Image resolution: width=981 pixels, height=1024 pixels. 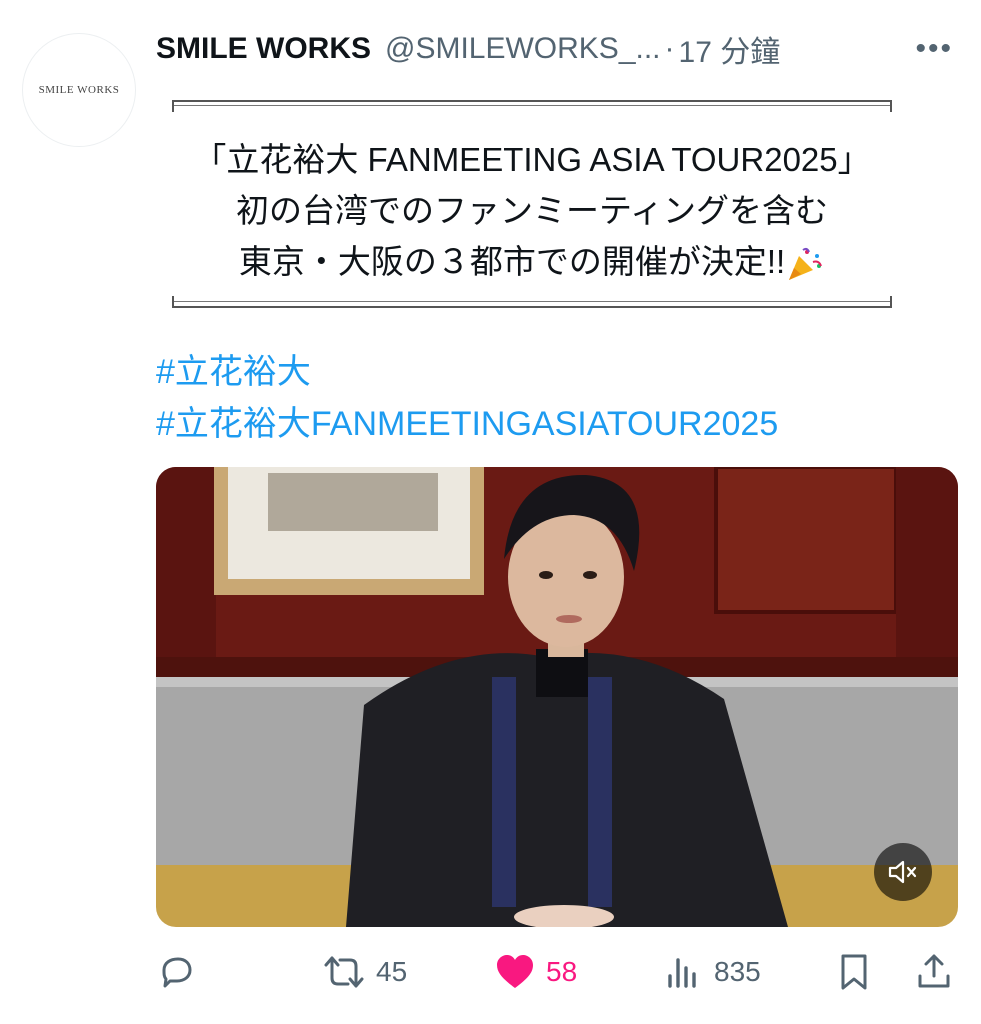 What do you see at coordinates (233, 368) in the screenshot?
I see `hashtag-link: #立花裕大` at bounding box center [233, 368].